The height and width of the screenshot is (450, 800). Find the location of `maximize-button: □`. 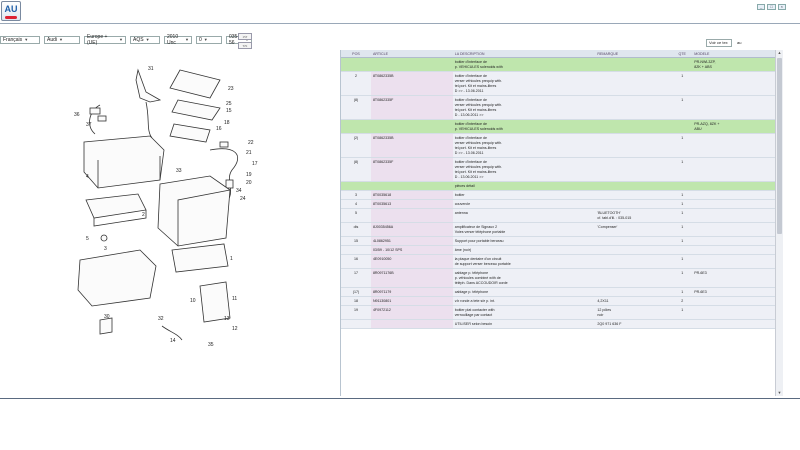

maximize-button: □ is located at coordinates (771, 7).